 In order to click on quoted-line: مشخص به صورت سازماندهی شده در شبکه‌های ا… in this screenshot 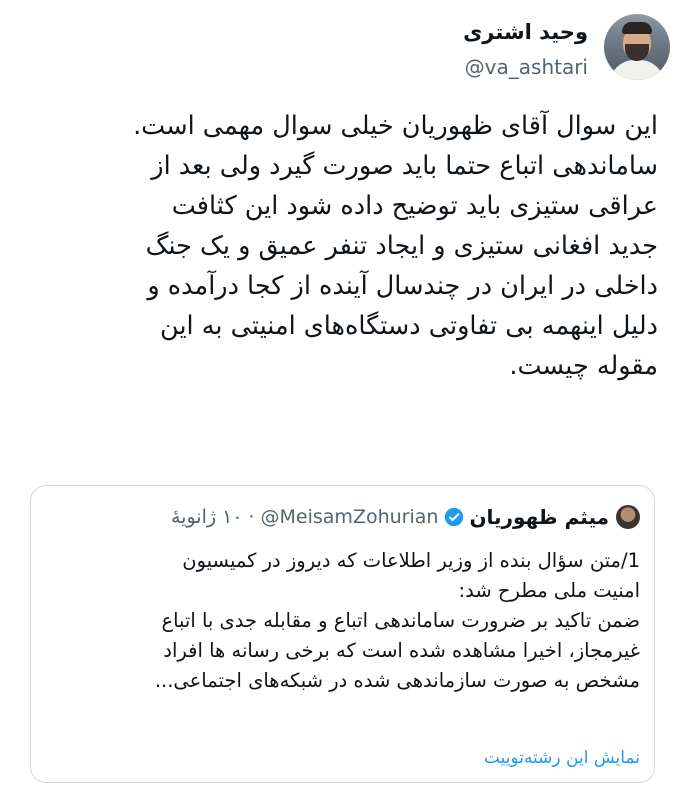, I will do `click(397, 680)`.